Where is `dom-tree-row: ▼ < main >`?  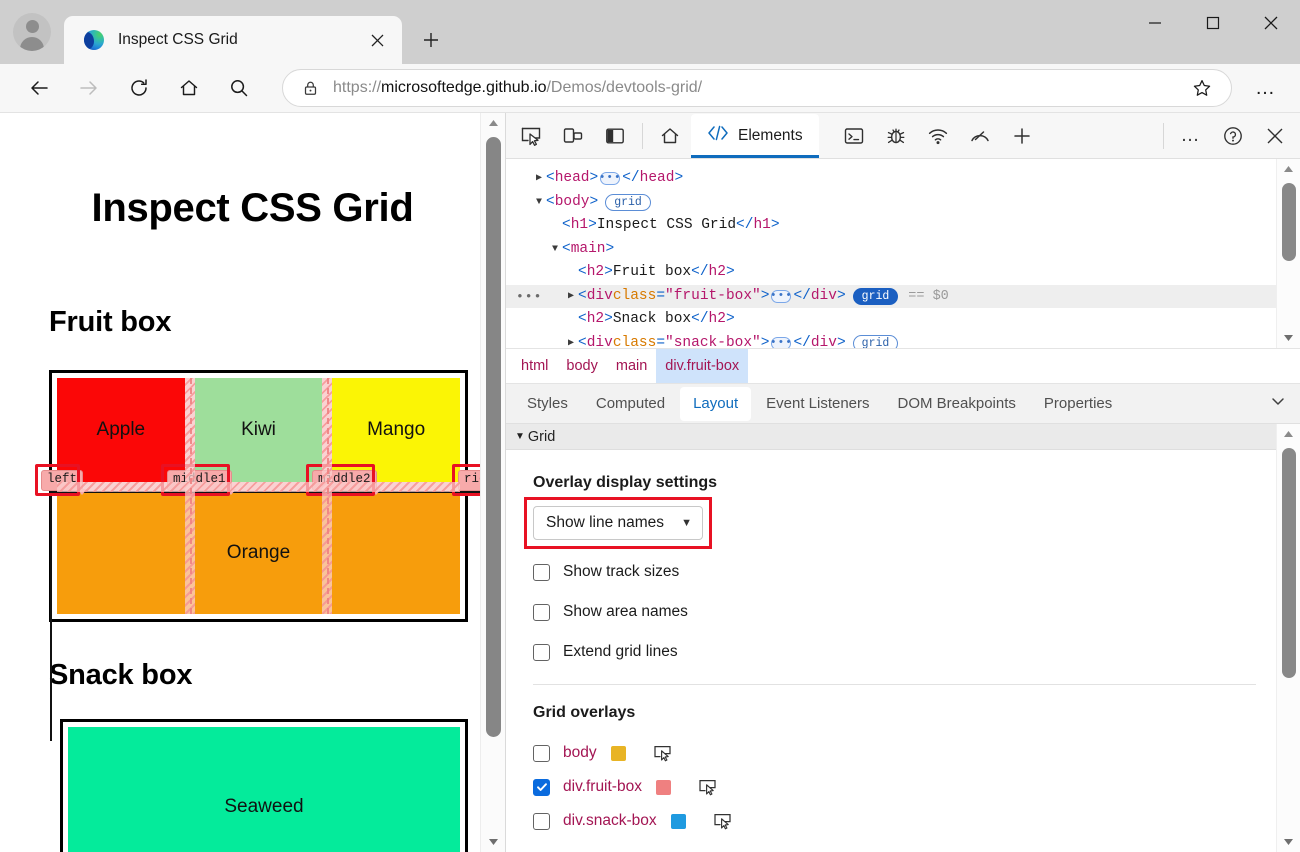 dom-tree-row: ▼ < main > is located at coordinates (891, 250).